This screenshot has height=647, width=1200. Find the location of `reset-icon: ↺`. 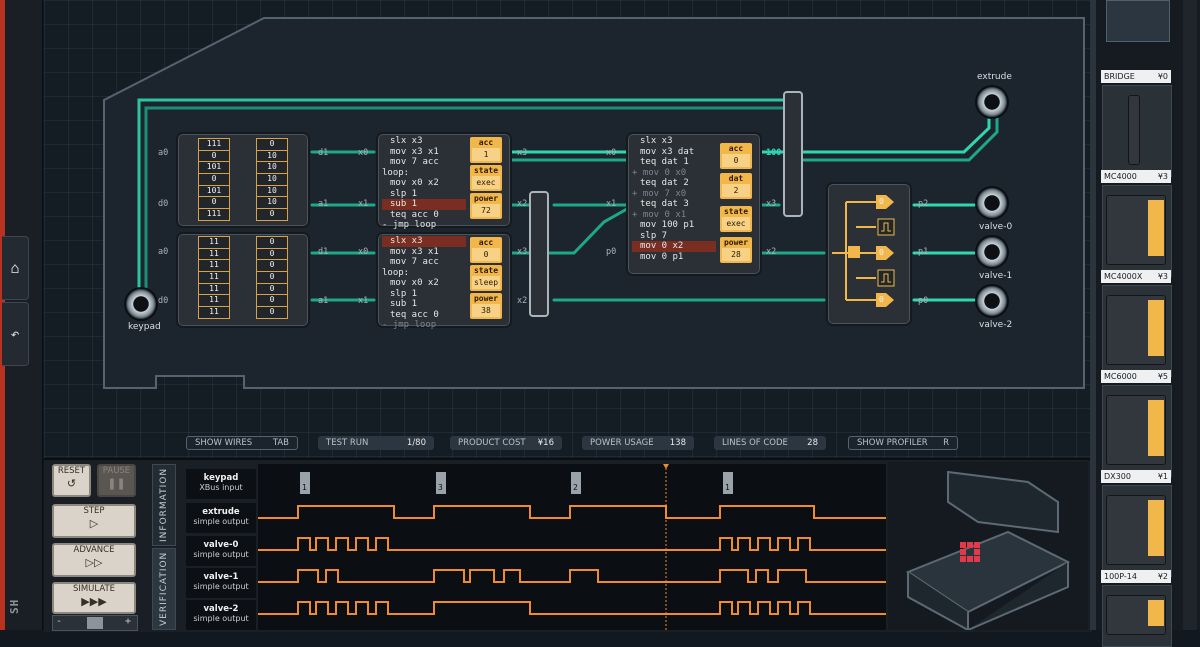

reset-icon: ↺ is located at coordinates (71, 483).